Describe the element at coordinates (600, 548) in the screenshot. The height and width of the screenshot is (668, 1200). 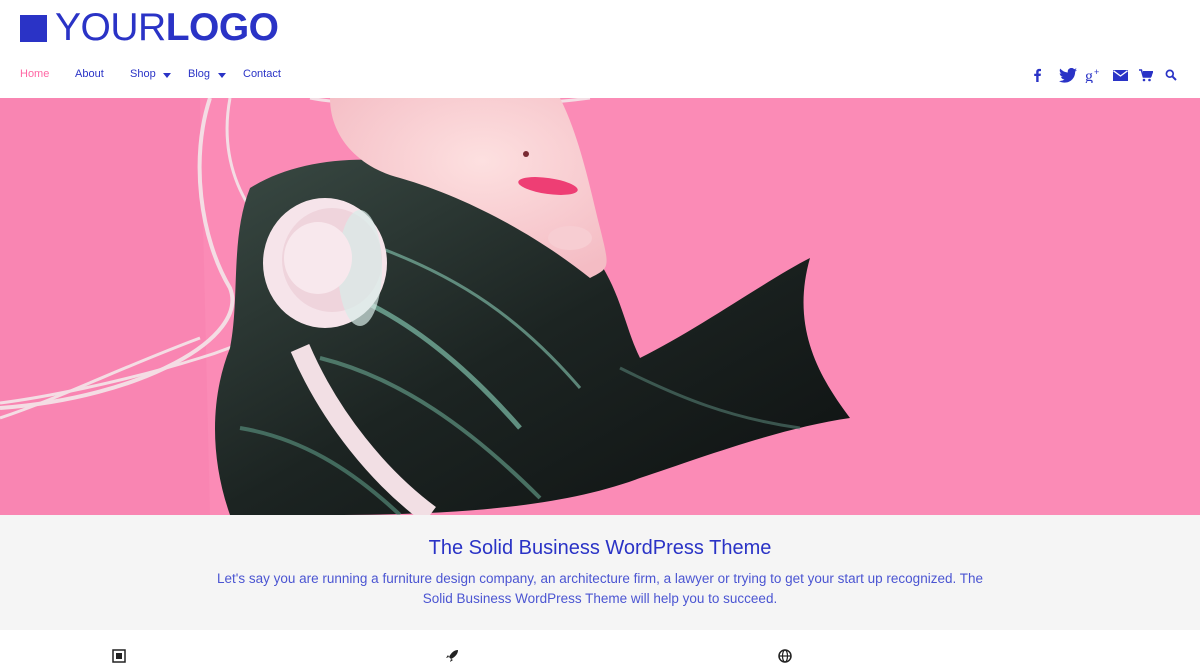
I see `intro-title: The Solid Business WordPress Theme` at that location.